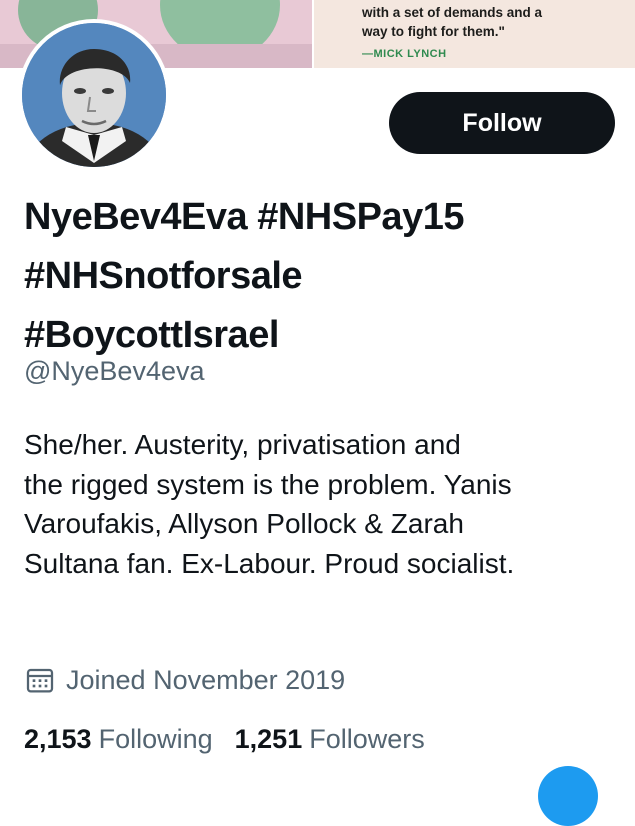  What do you see at coordinates (568, 796) in the screenshot?
I see `compose-button` at bounding box center [568, 796].